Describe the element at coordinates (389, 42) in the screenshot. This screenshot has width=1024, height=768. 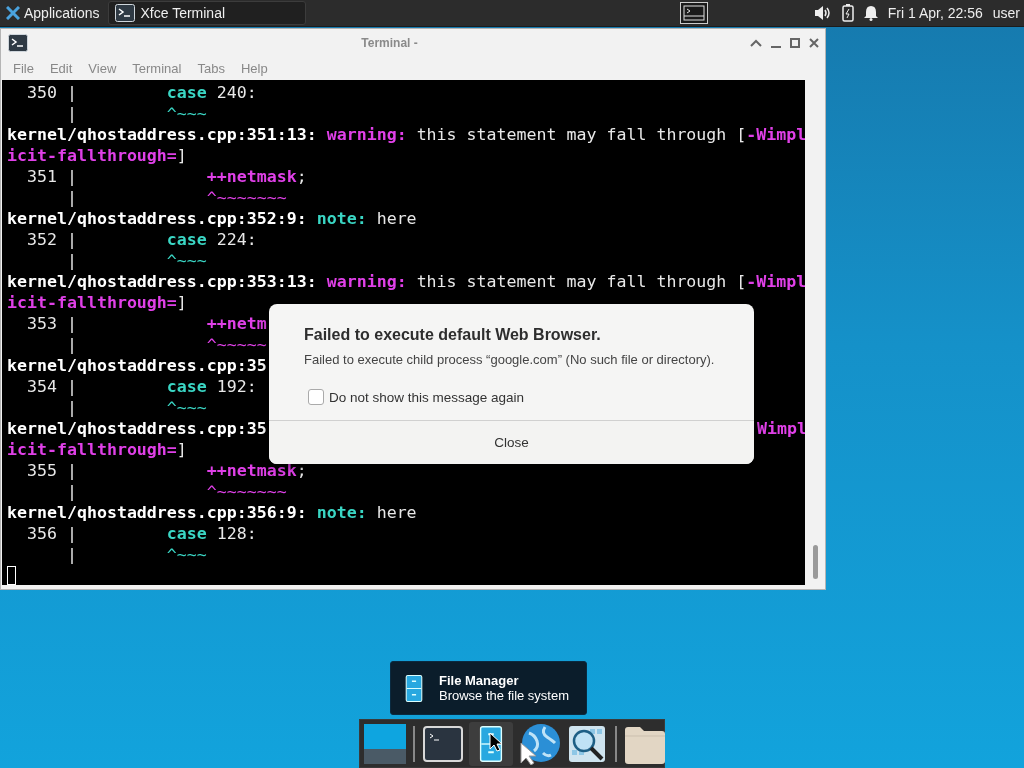
I see `window-title: Terminal -` at that location.